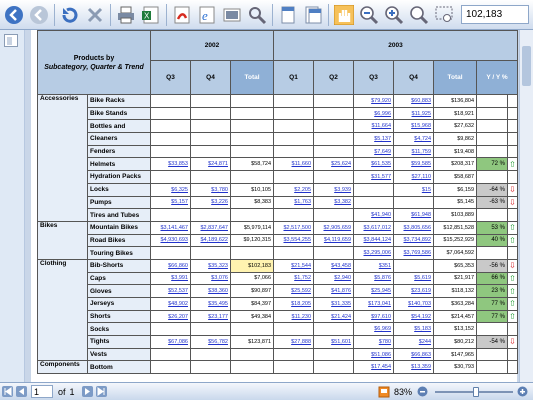 The image size is (533, 400). What do you see at coordinates (210, 304) in the screenshot?
I see `value-link: $35,495` at bounding box center [210, 304].